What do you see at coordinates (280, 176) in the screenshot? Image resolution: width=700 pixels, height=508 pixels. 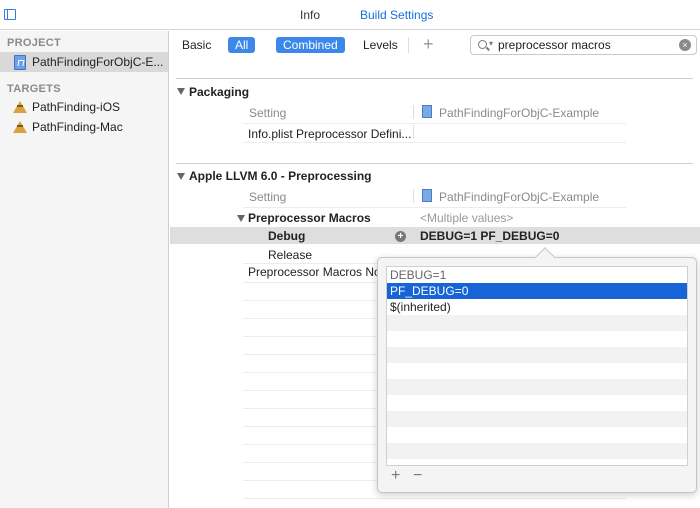 I see `section-title-llvm-preprocessing: Apple LLVM 6.0 - Preprocessing` at bounding box center [280, 176].